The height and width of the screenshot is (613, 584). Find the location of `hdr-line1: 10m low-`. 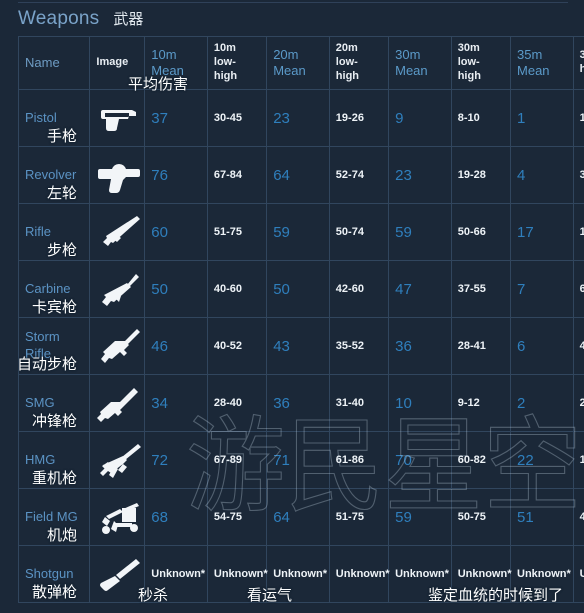

hdr-line1: 10m low- is located at coordinates (224, 55).